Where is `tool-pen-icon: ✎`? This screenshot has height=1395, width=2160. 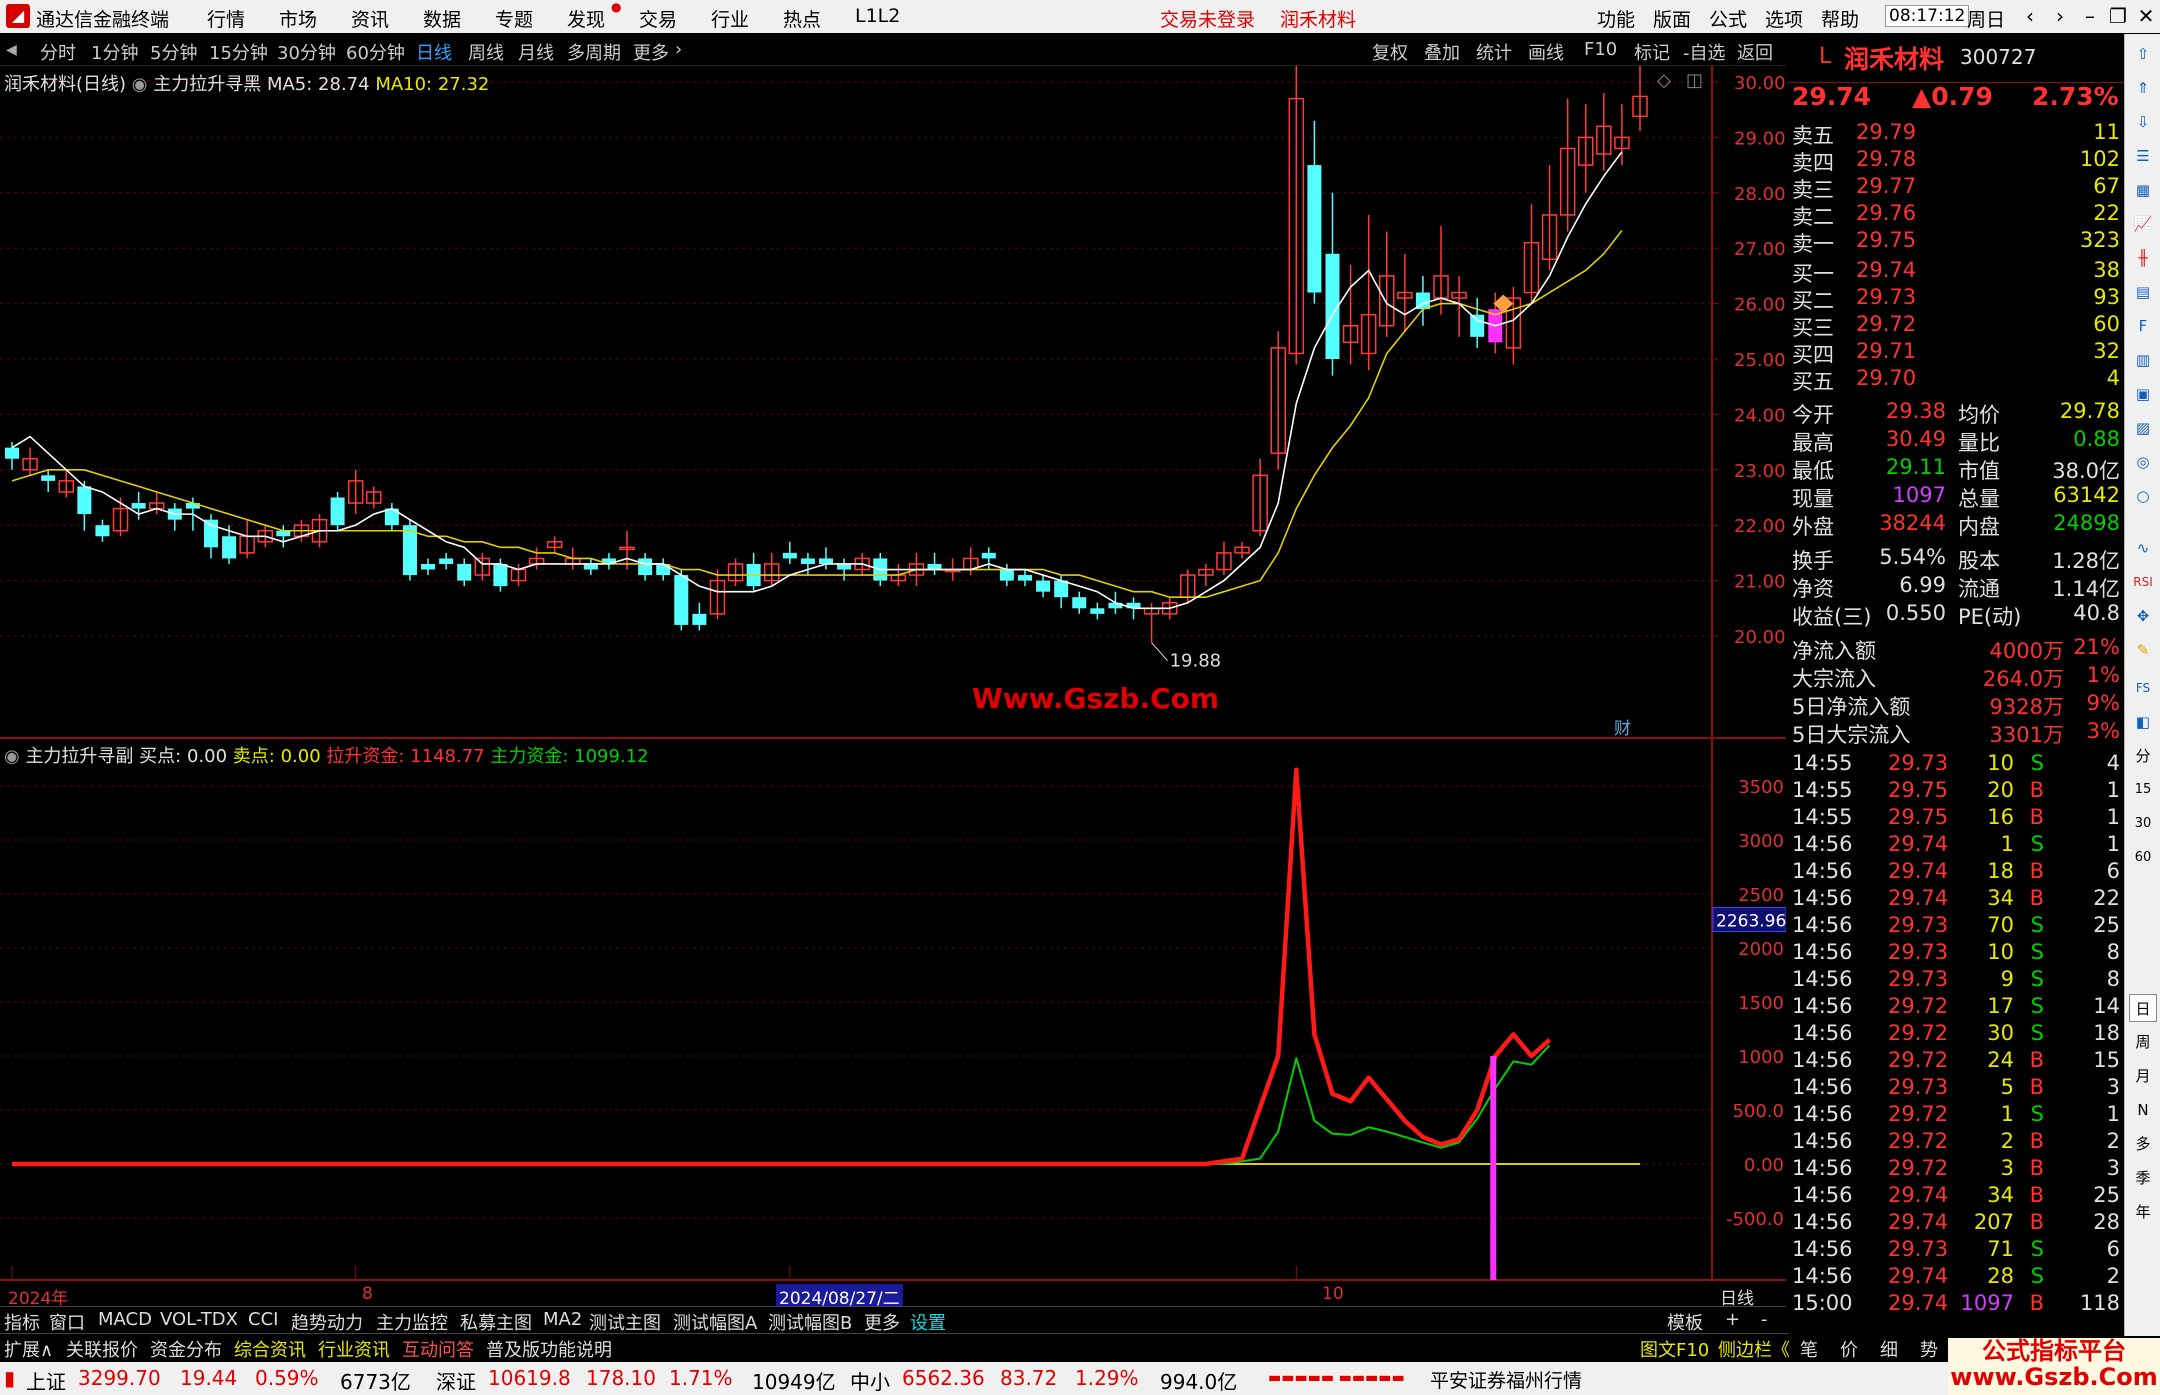
tool-pen-icon: ✎ is located at coordinates (2143, 650).